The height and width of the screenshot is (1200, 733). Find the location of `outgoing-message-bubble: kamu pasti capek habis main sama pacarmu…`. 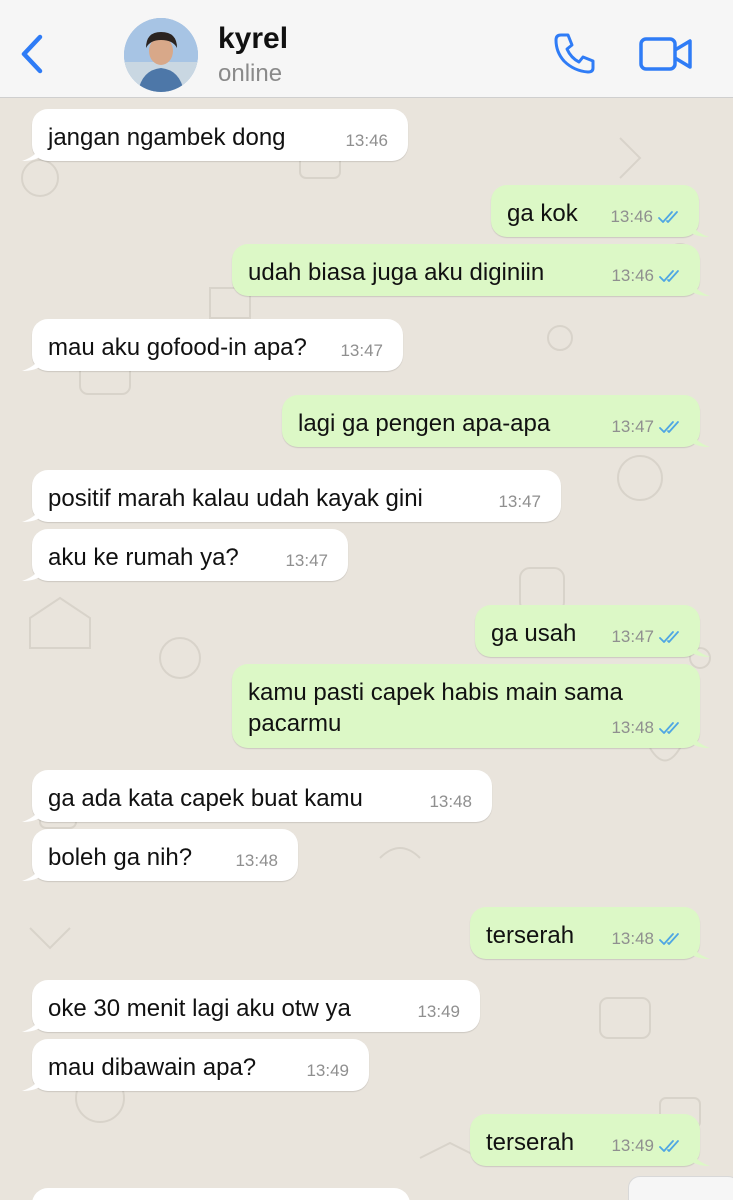

outgoing-message-bubble: kamu pasti capek habis main sama pacarmu… is located at coordinates (471, 706).